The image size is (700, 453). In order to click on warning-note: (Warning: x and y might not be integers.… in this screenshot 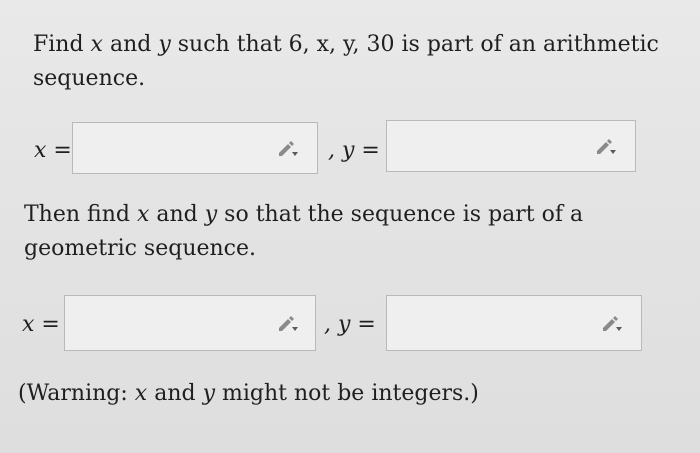, I will do `click(248, 393)`.